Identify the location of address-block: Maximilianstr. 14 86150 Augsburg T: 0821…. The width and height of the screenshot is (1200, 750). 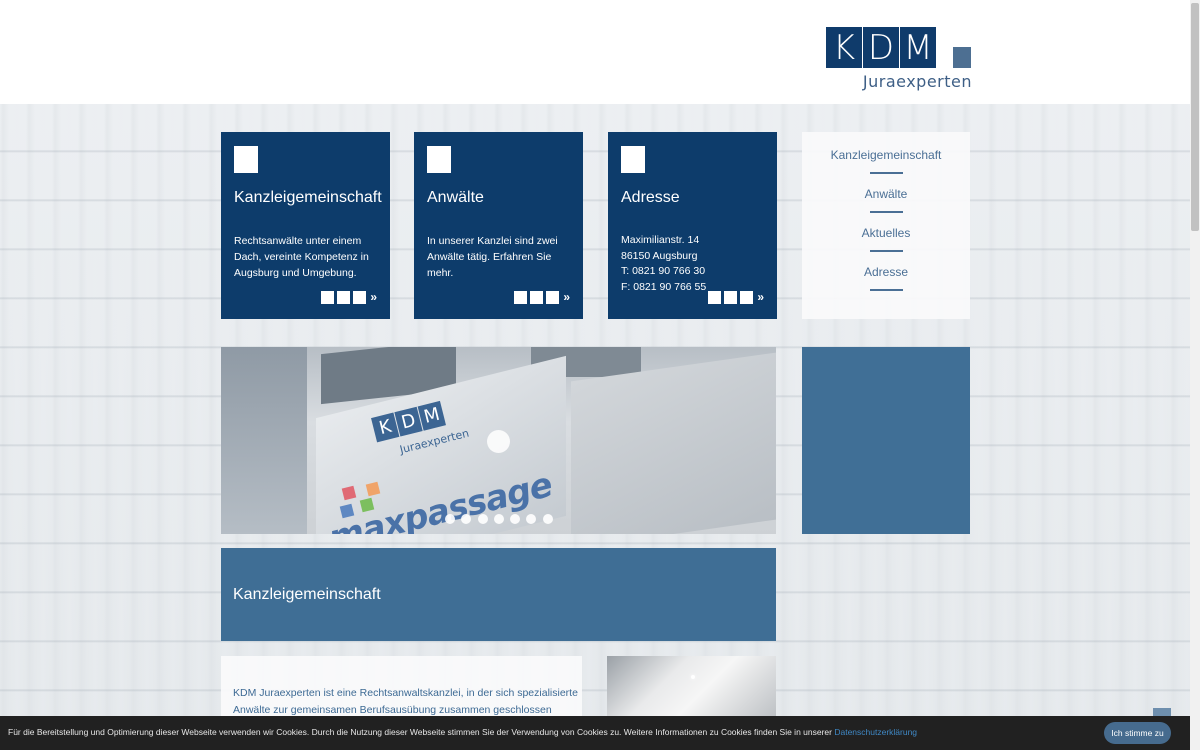
(696, 264).